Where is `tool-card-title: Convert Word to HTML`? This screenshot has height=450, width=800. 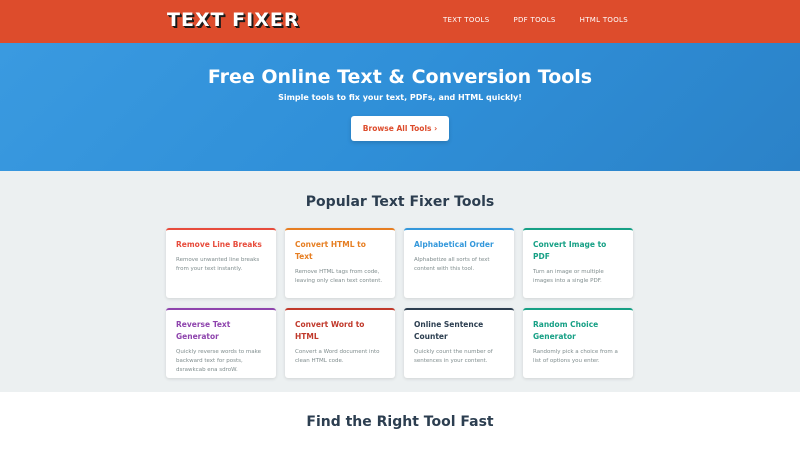 tool-card-title: Convert Word to HTML is located at coordinates (340, 331).